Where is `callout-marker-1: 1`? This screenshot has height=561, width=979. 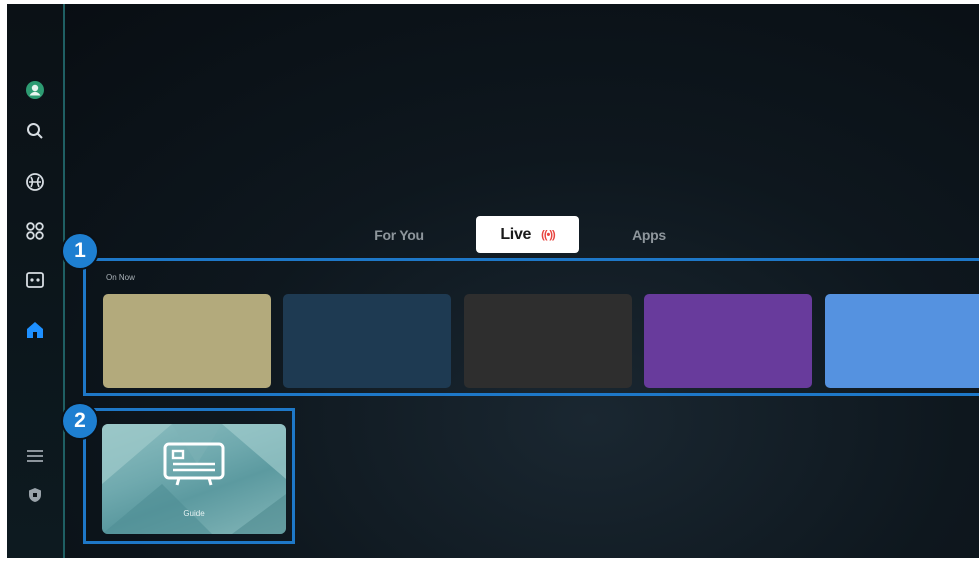 callout-marker-1: 1 is located at coordinates (80, 251).